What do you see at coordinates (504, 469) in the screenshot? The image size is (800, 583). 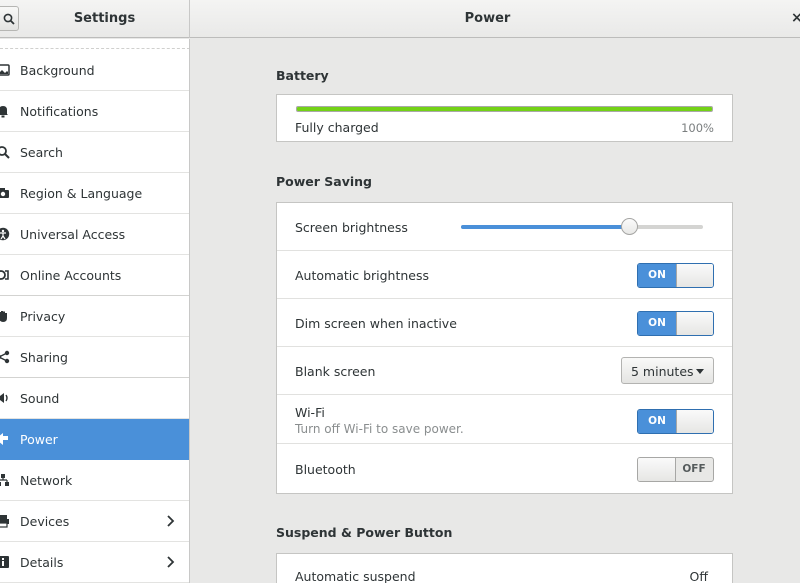 I see `bluetooth-row: Bluetooth OFF` at bounding box center [504, 469].